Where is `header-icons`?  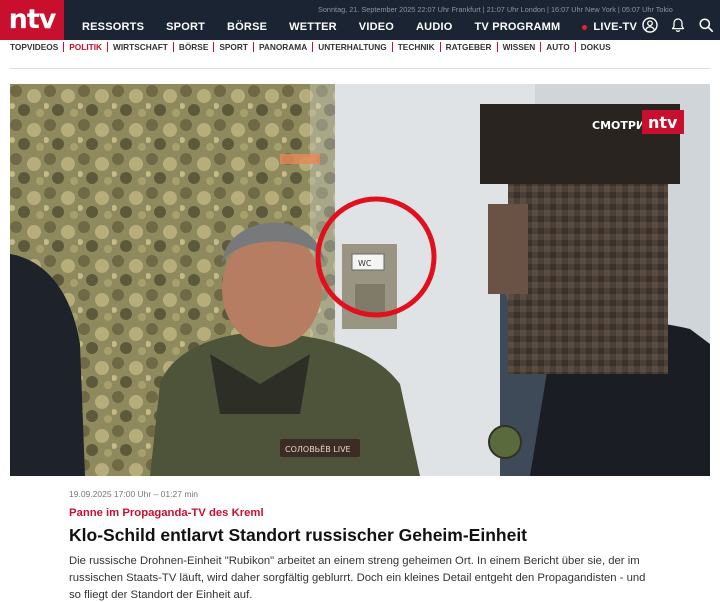 header-icons is located at coordinates (678, 25).